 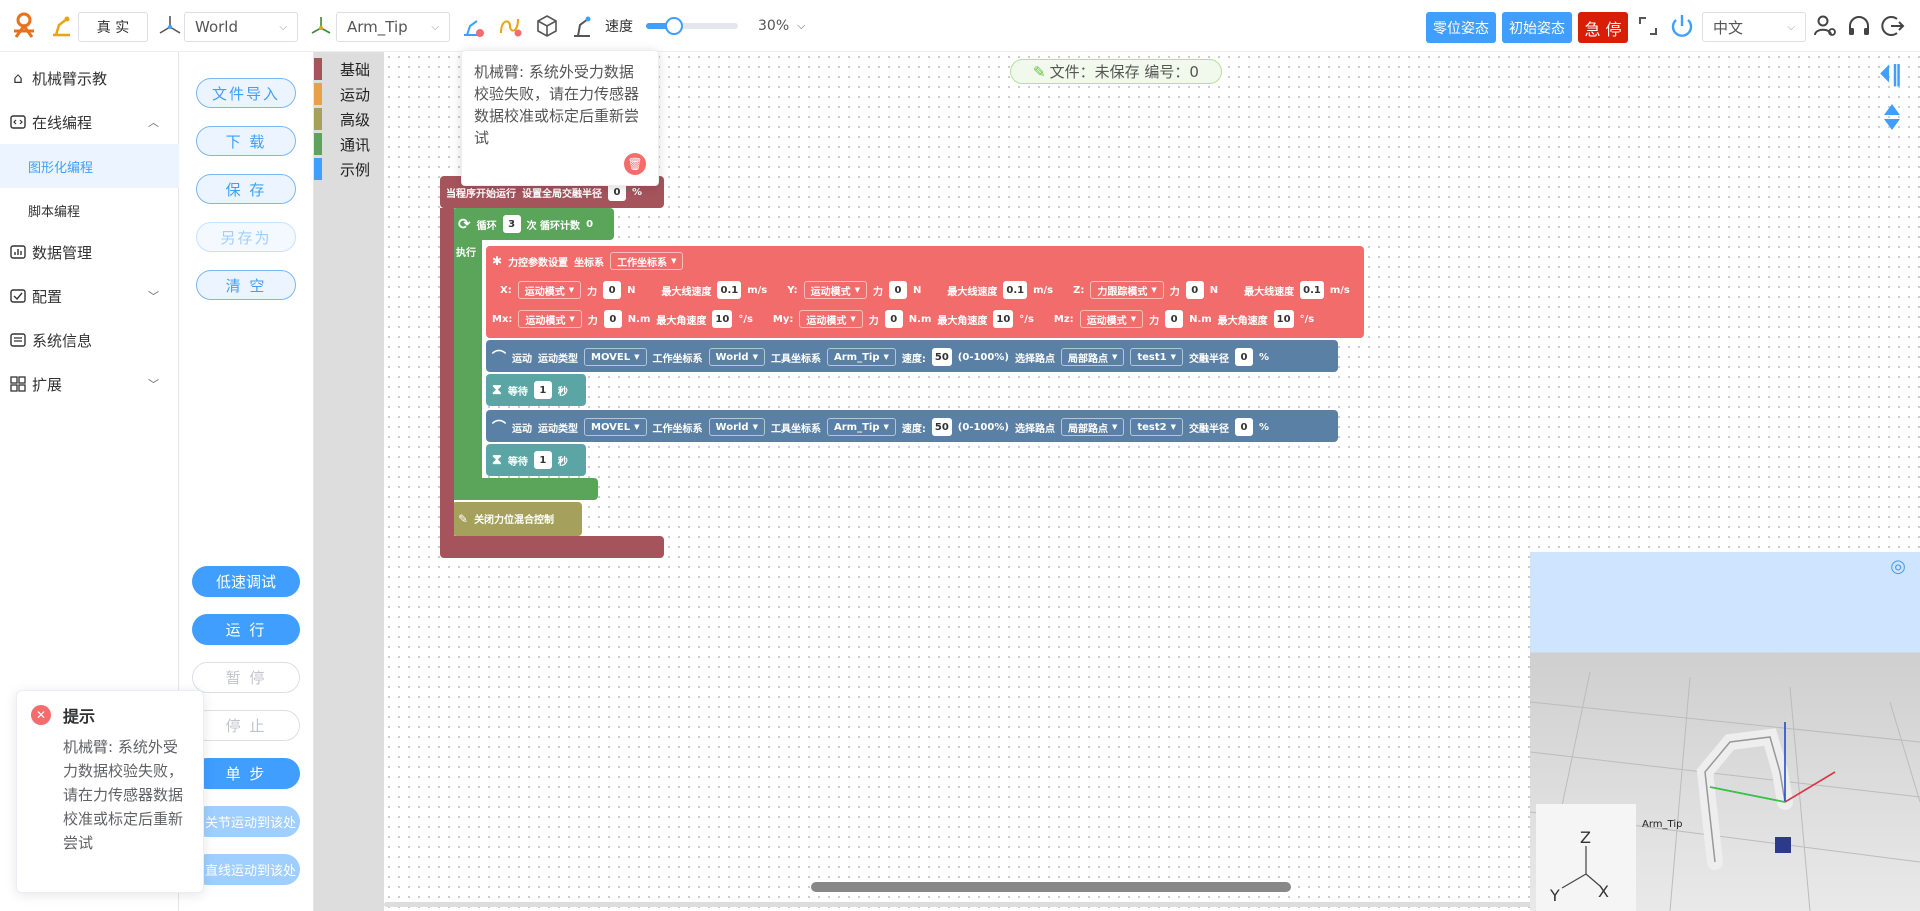 What do you see at coordinates (1648, 26) in the screenshot?
I see `fullscreen-icon` at bounding box center [1648, 26].